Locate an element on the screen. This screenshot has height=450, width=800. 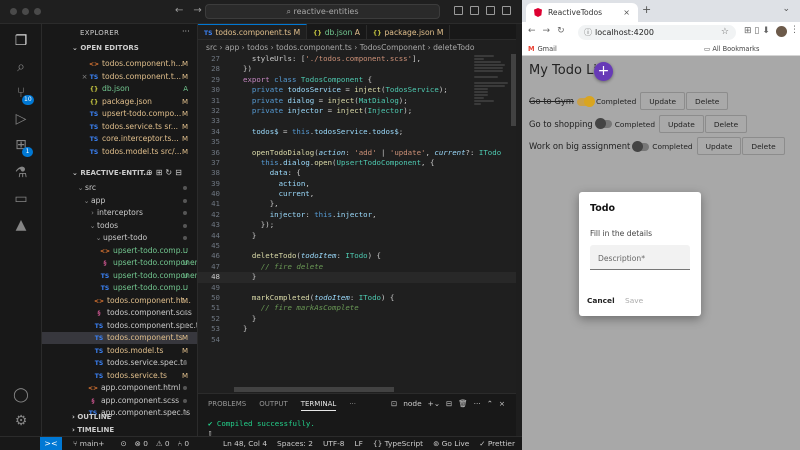
code-line: 54 is located at coordinates (357, 340).